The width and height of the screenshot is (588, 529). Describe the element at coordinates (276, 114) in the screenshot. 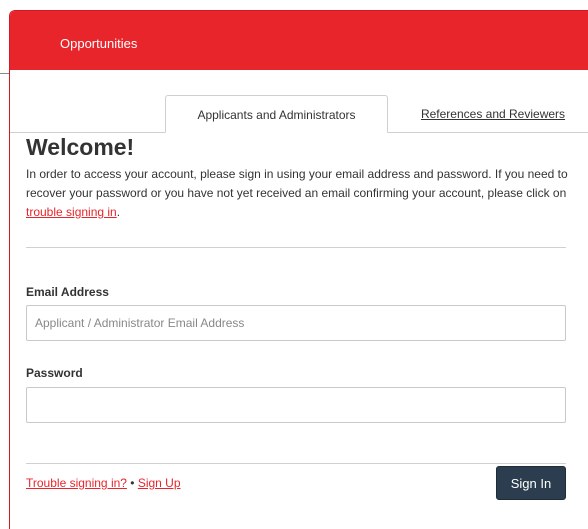

I see `tab-applicants-administrators: Applicants and Administrators` at that location.